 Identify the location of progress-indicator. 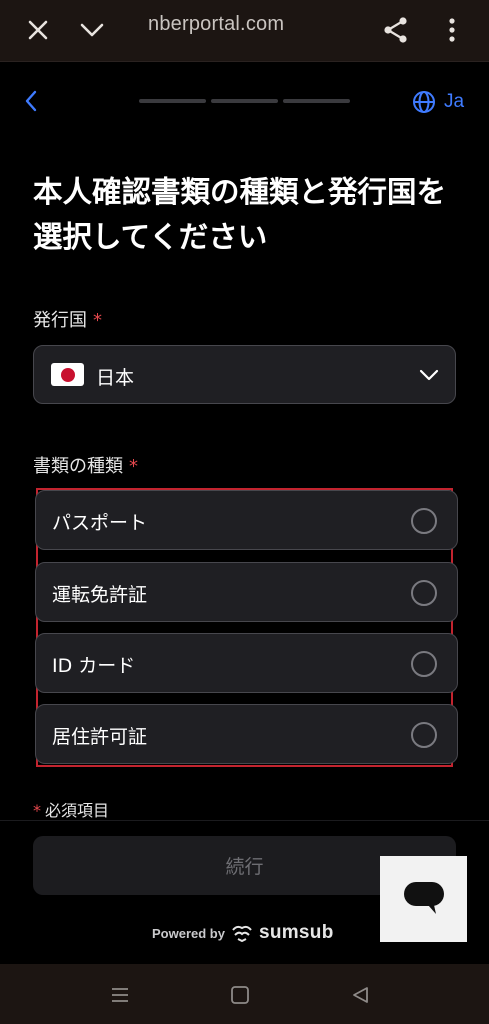
(244, 101).